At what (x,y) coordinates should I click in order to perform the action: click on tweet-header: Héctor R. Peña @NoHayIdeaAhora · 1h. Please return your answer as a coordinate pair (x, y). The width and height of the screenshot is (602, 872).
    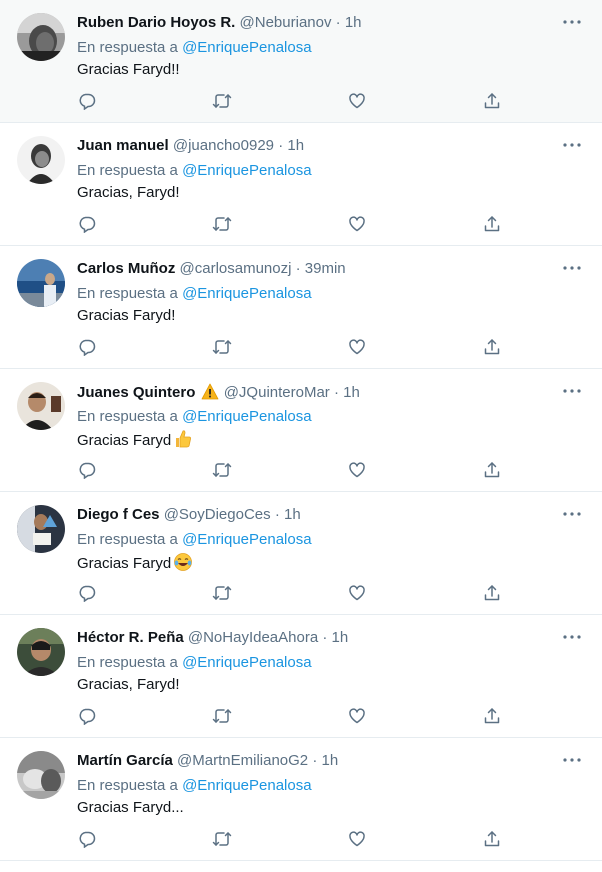
    Looking at the image, I should click on (212, 638).